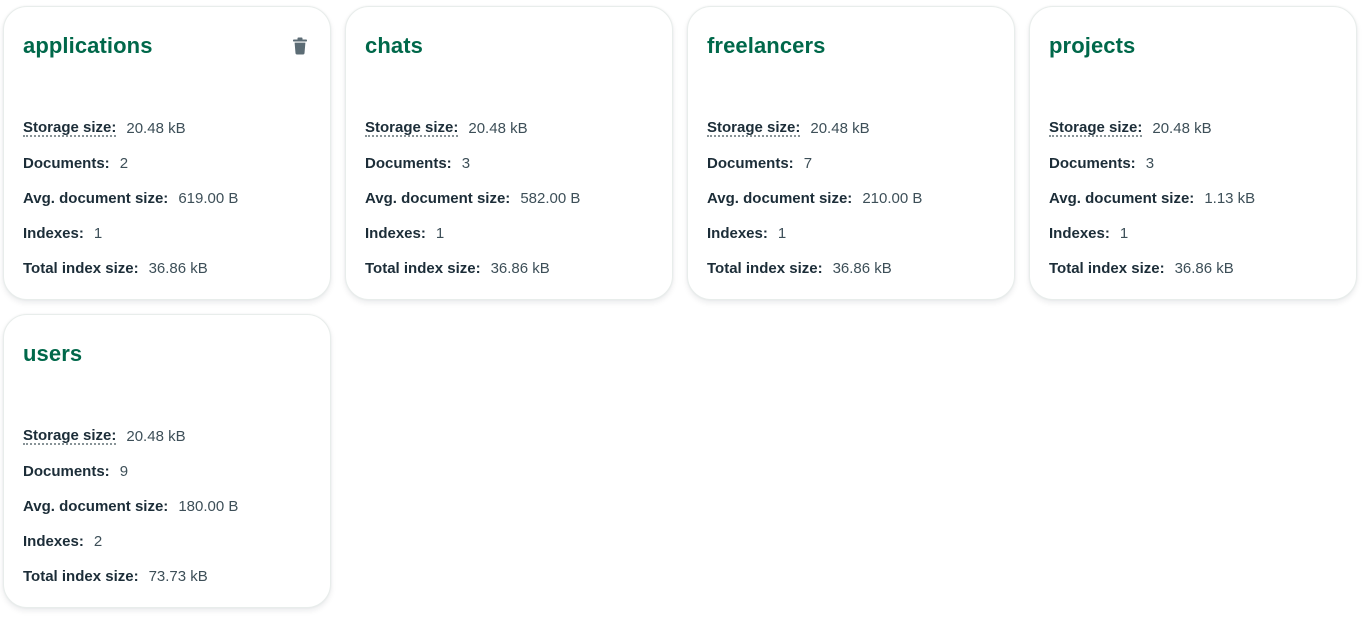 Image resolution: width=1364 pixels, height=634 pixels. What do you see at coordinates (130, 550) in the screenshot?
I see `indexes-row: Indexes: 2` at bounding box center [130, 550].